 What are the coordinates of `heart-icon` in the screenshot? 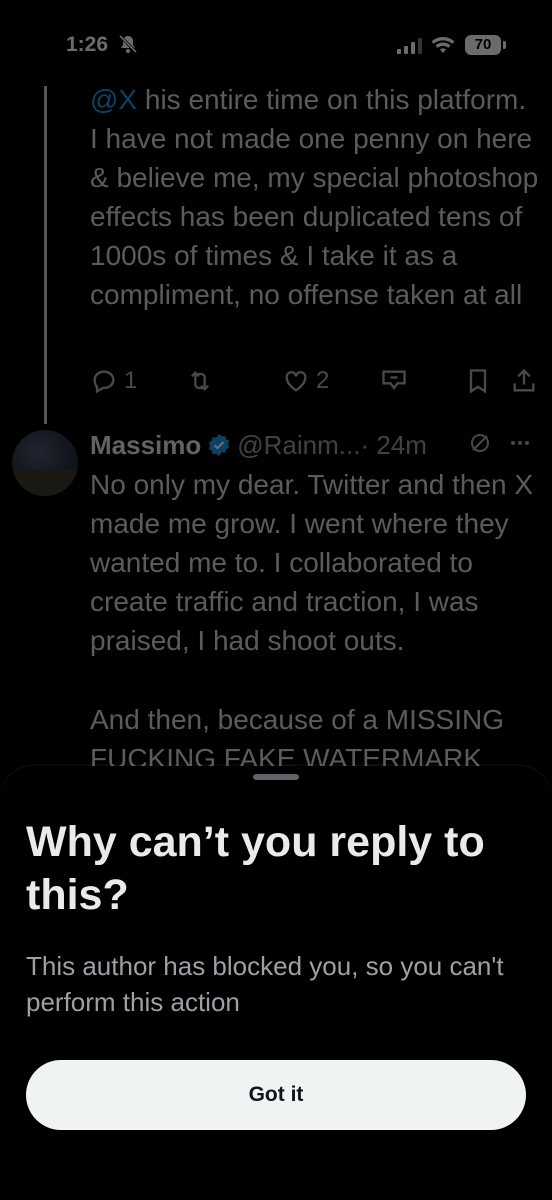 It's located at (296, 381).